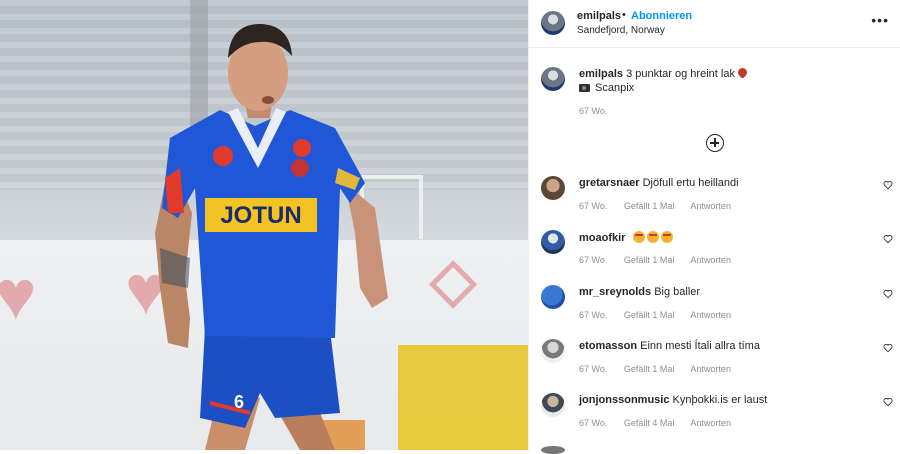 Image resolution: width=900 pixels, height=454 pixels. Describe the element at coordinates (880, 20) in the screenshot. I see `more-options-icon: •••` at that location.